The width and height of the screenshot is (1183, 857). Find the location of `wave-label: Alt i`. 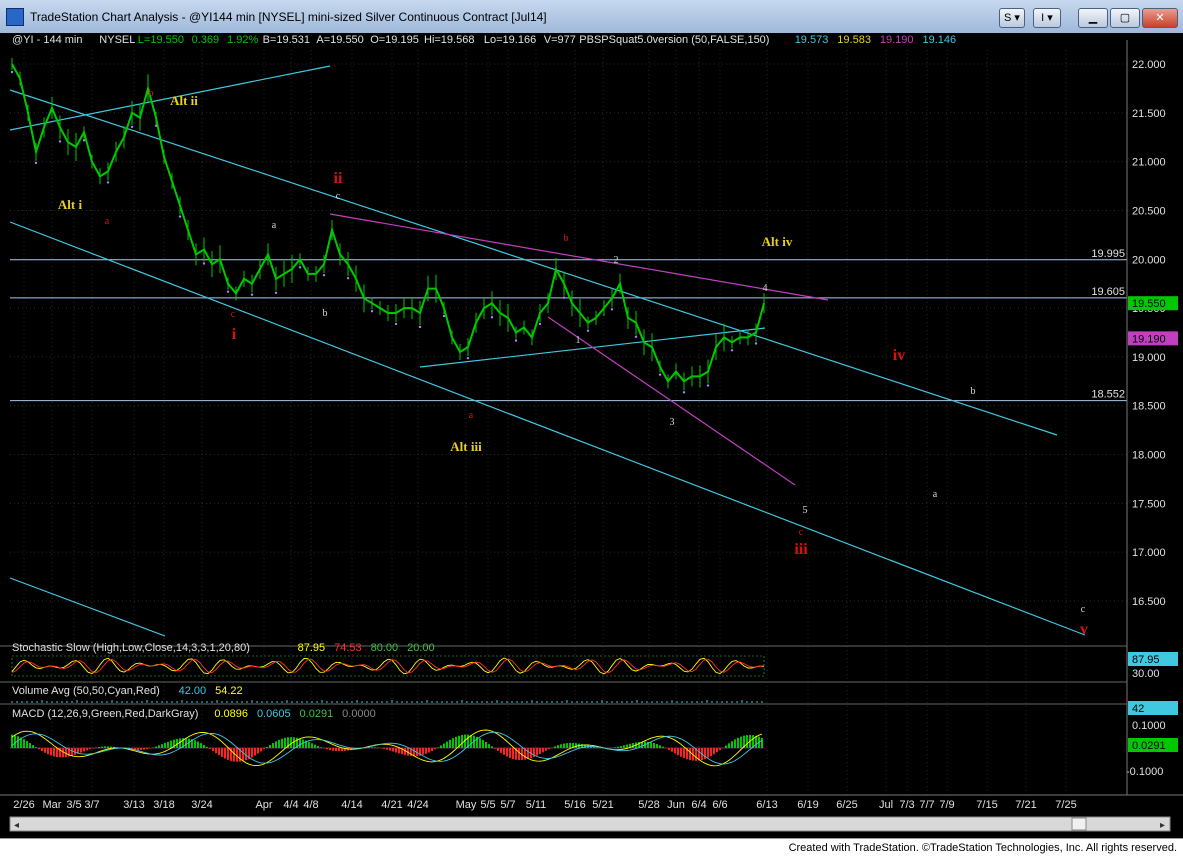

wave-label: Alt i is located at coordinates (70, 204).